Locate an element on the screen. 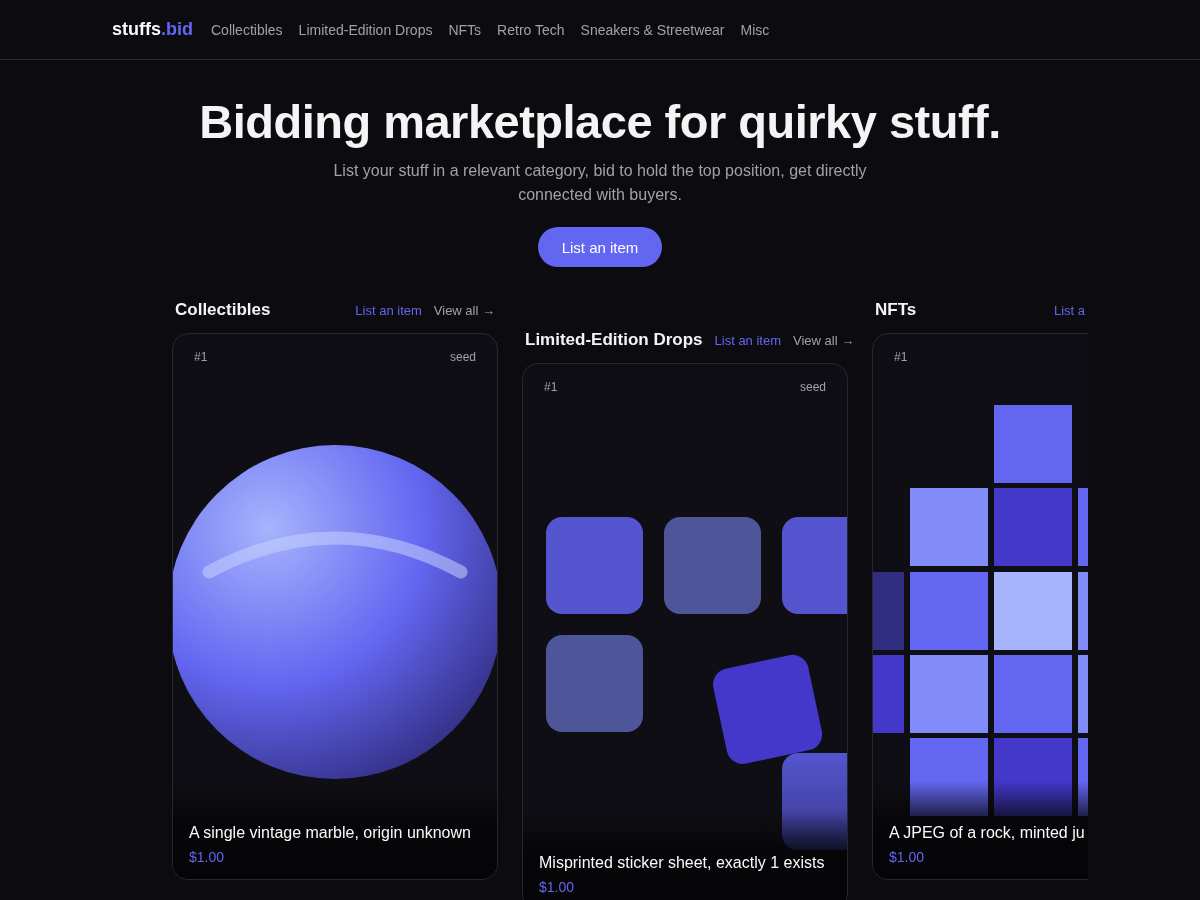  list-item-link: List a is located at coordinates (1069, 310).